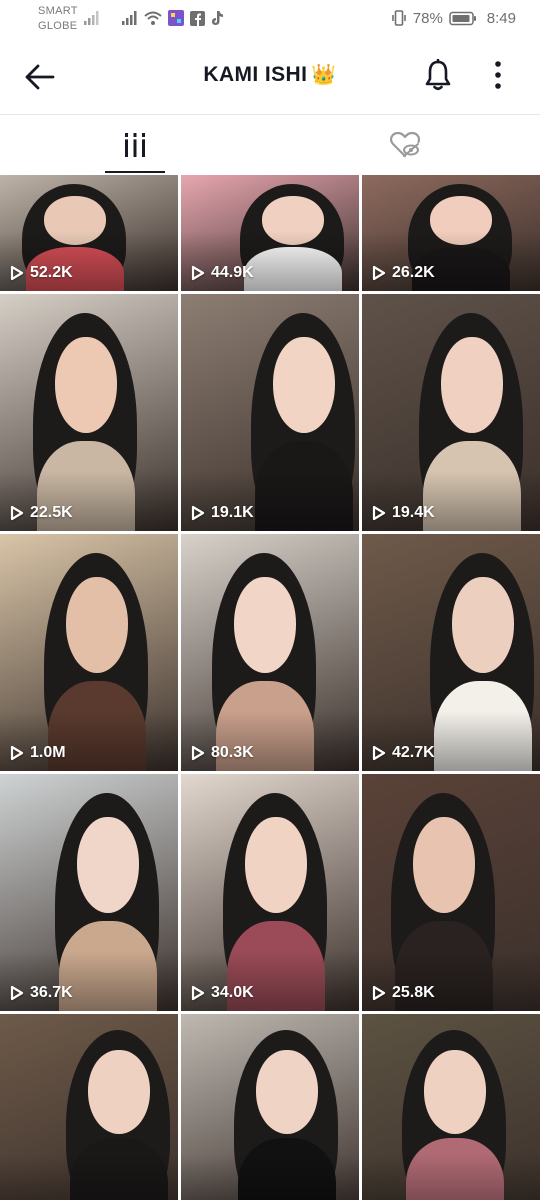  I want to click on profile-header: KAMI ISHI 👑, so click(270, 77).